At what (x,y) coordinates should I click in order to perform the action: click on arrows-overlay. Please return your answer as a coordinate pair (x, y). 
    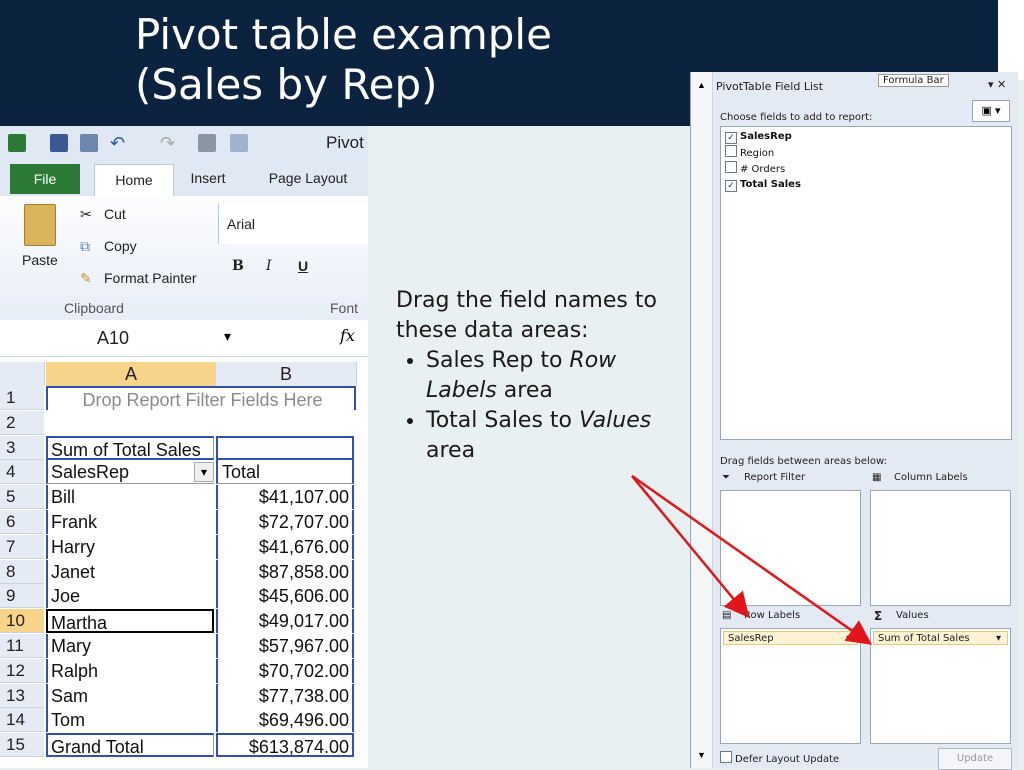
    Looking at the image, I should click on (752, 559).